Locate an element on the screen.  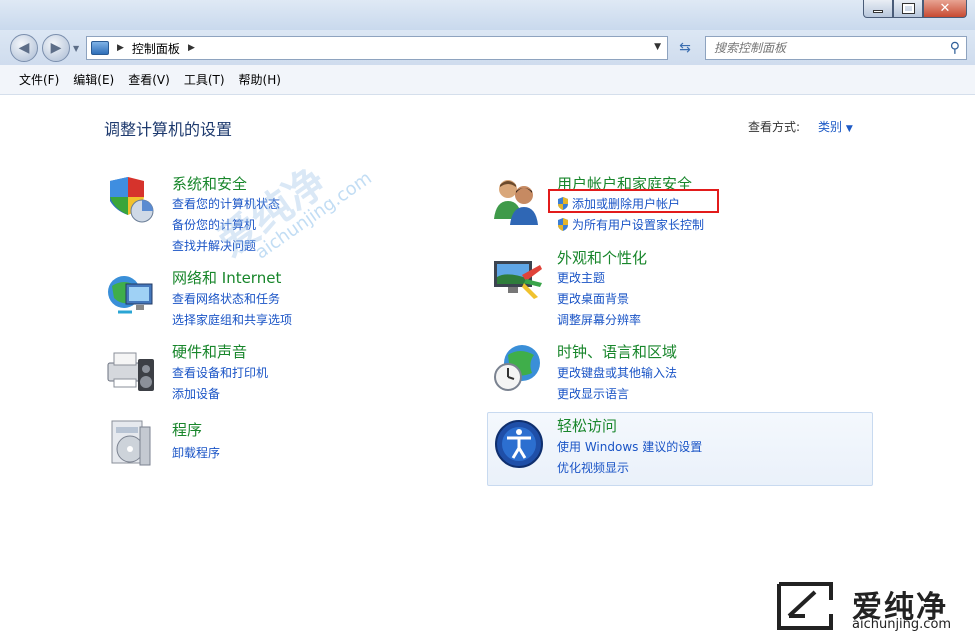
link-uninstall-program: 卸载程序 is located at coordinates (196, 452).